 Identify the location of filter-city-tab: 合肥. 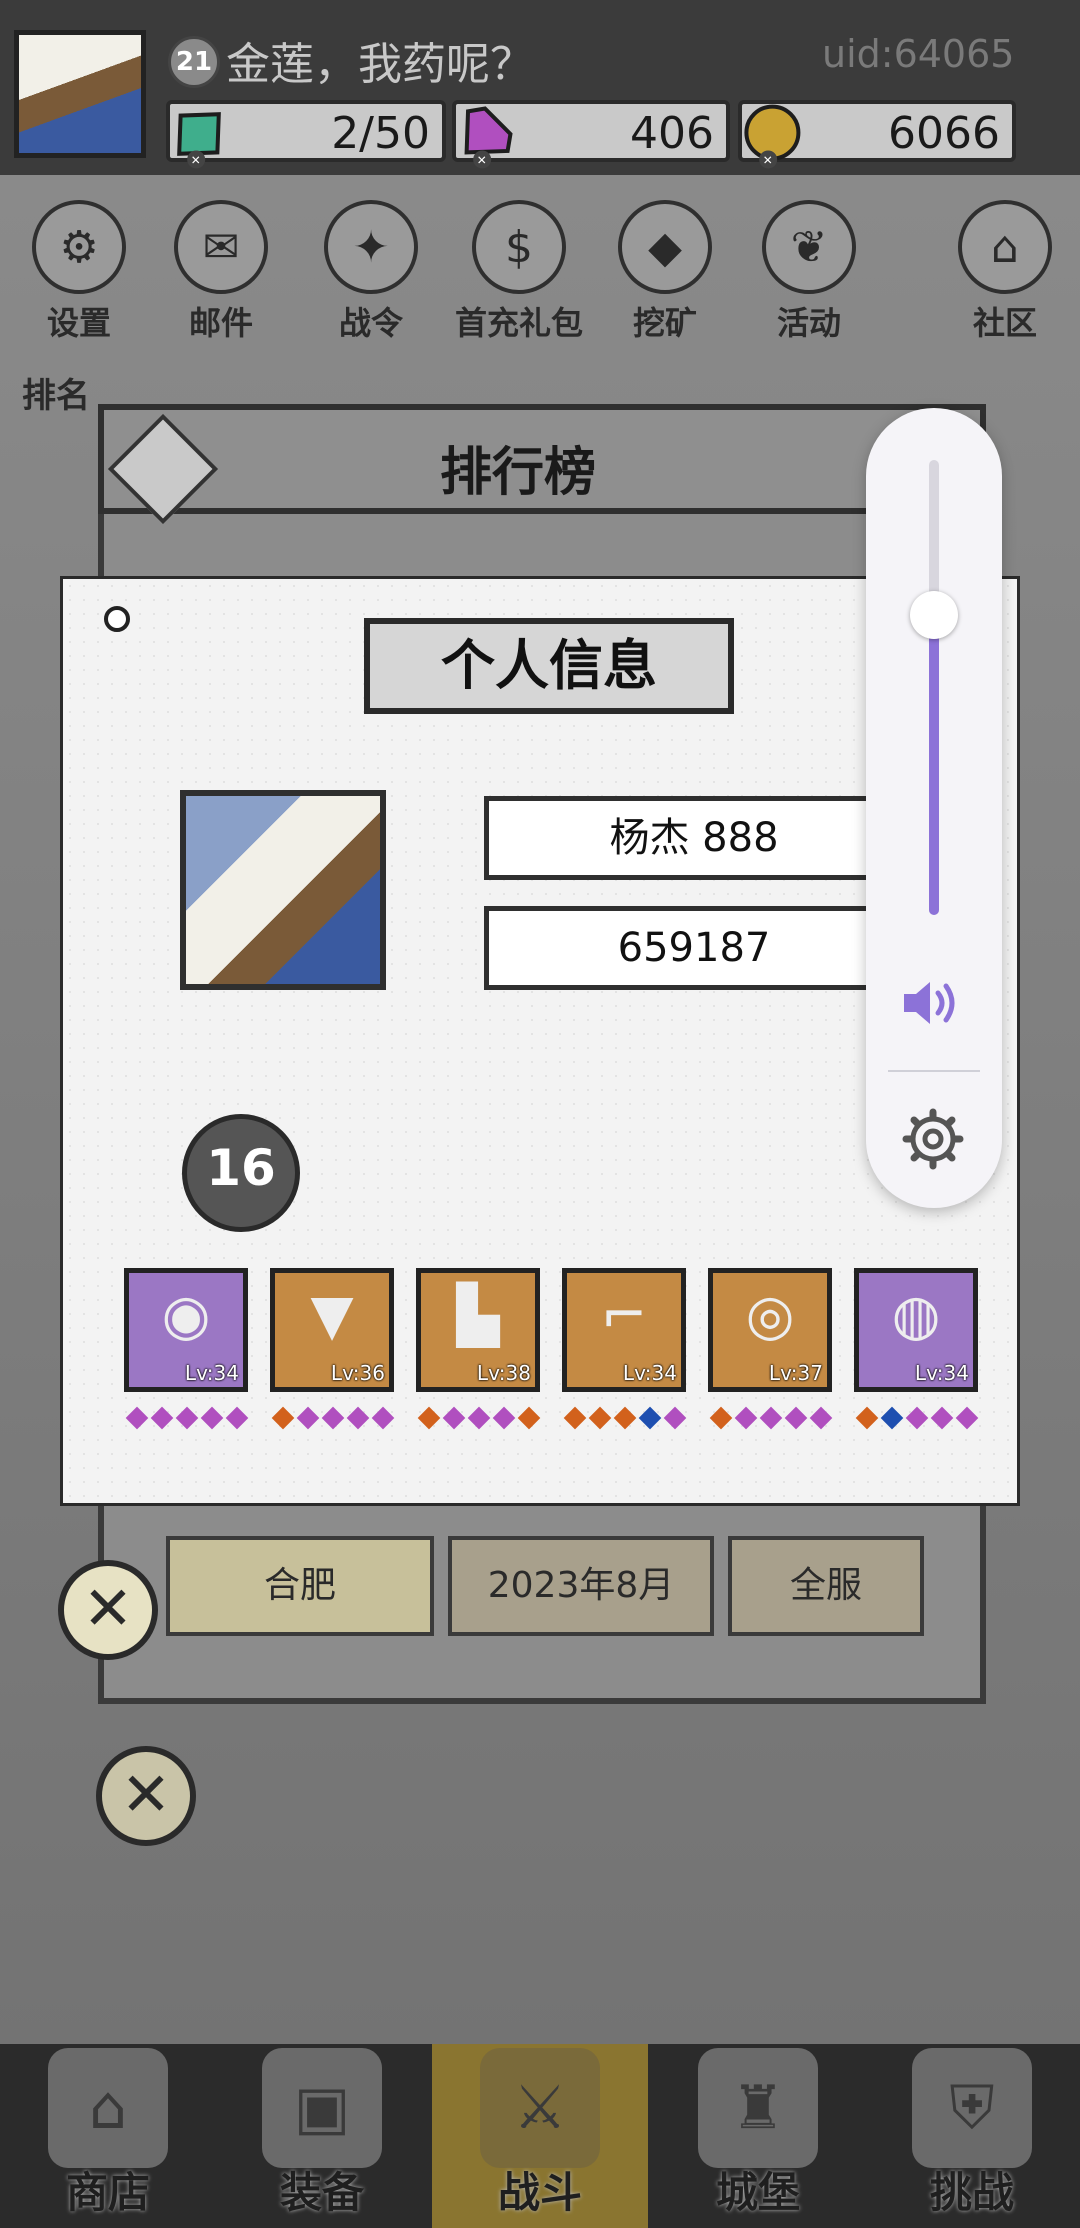
(300, 1586).